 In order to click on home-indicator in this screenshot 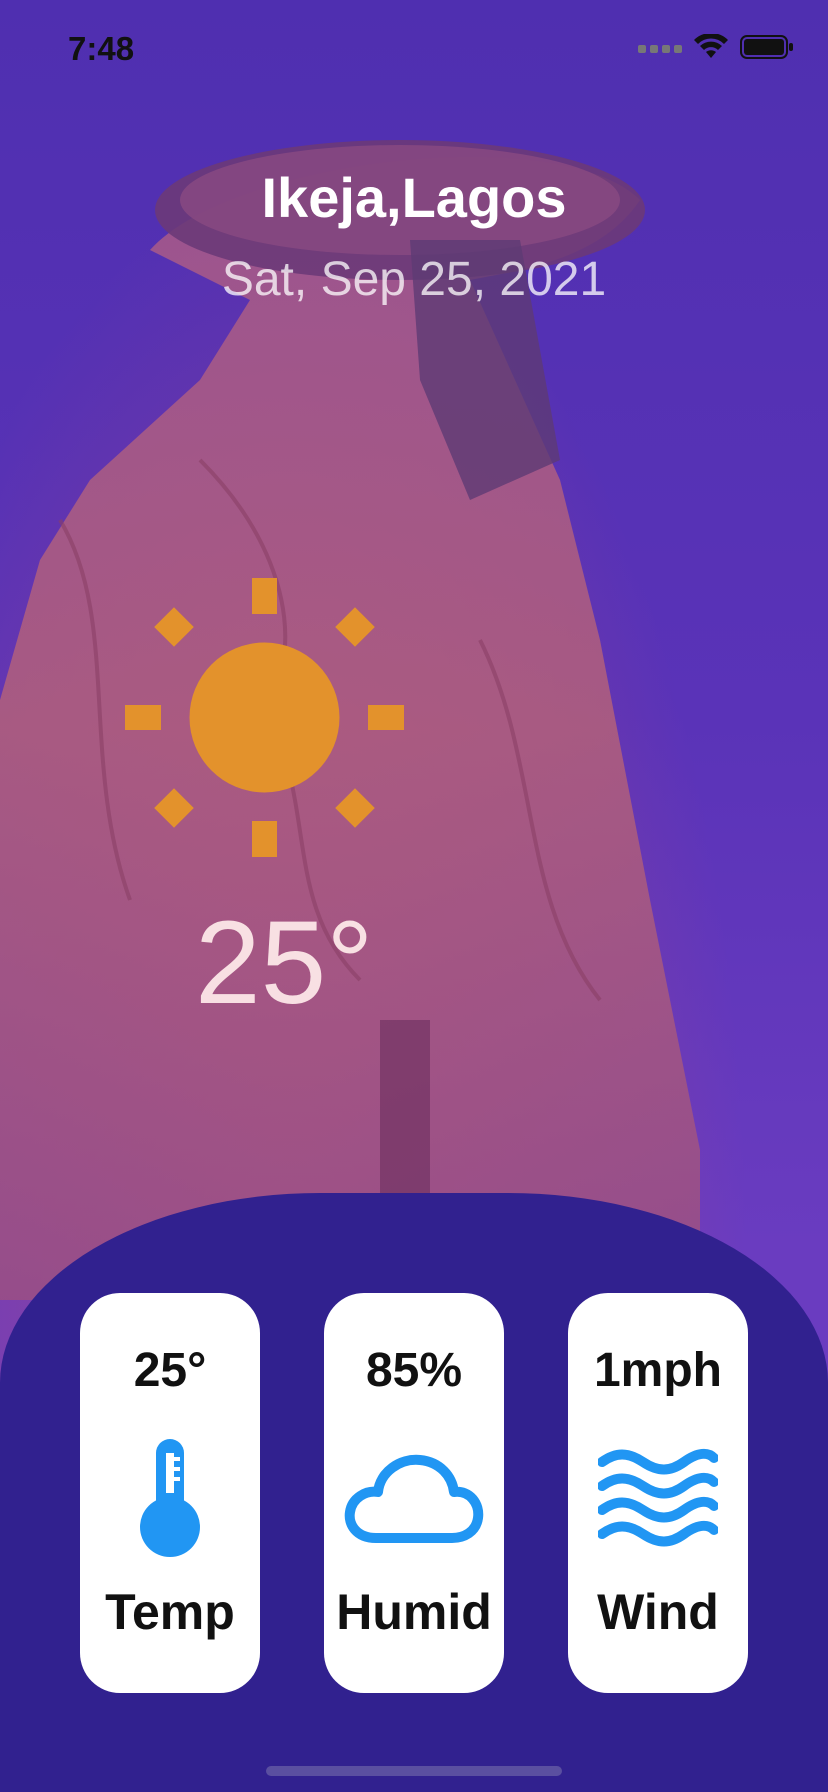, I will do `click(414, 1771)`.